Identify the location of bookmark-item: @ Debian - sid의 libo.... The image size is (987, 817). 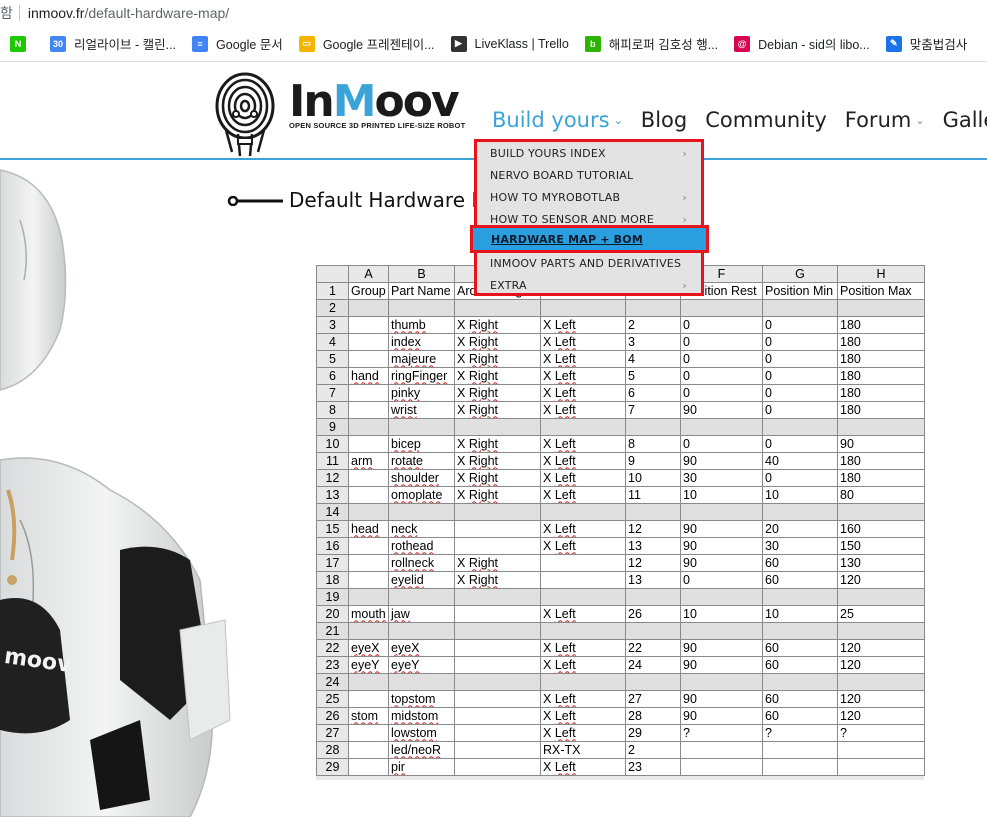
(802, 43).